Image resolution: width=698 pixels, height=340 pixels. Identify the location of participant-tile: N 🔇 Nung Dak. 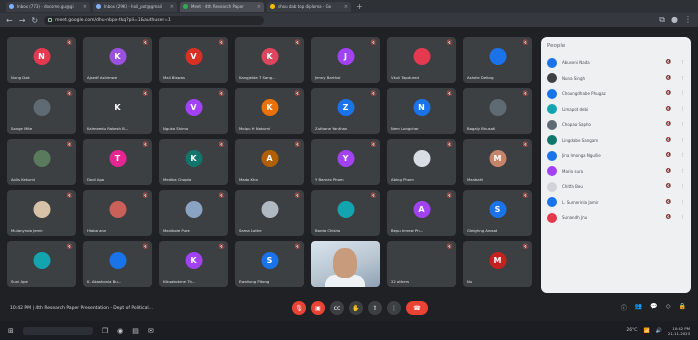
(41, 60).